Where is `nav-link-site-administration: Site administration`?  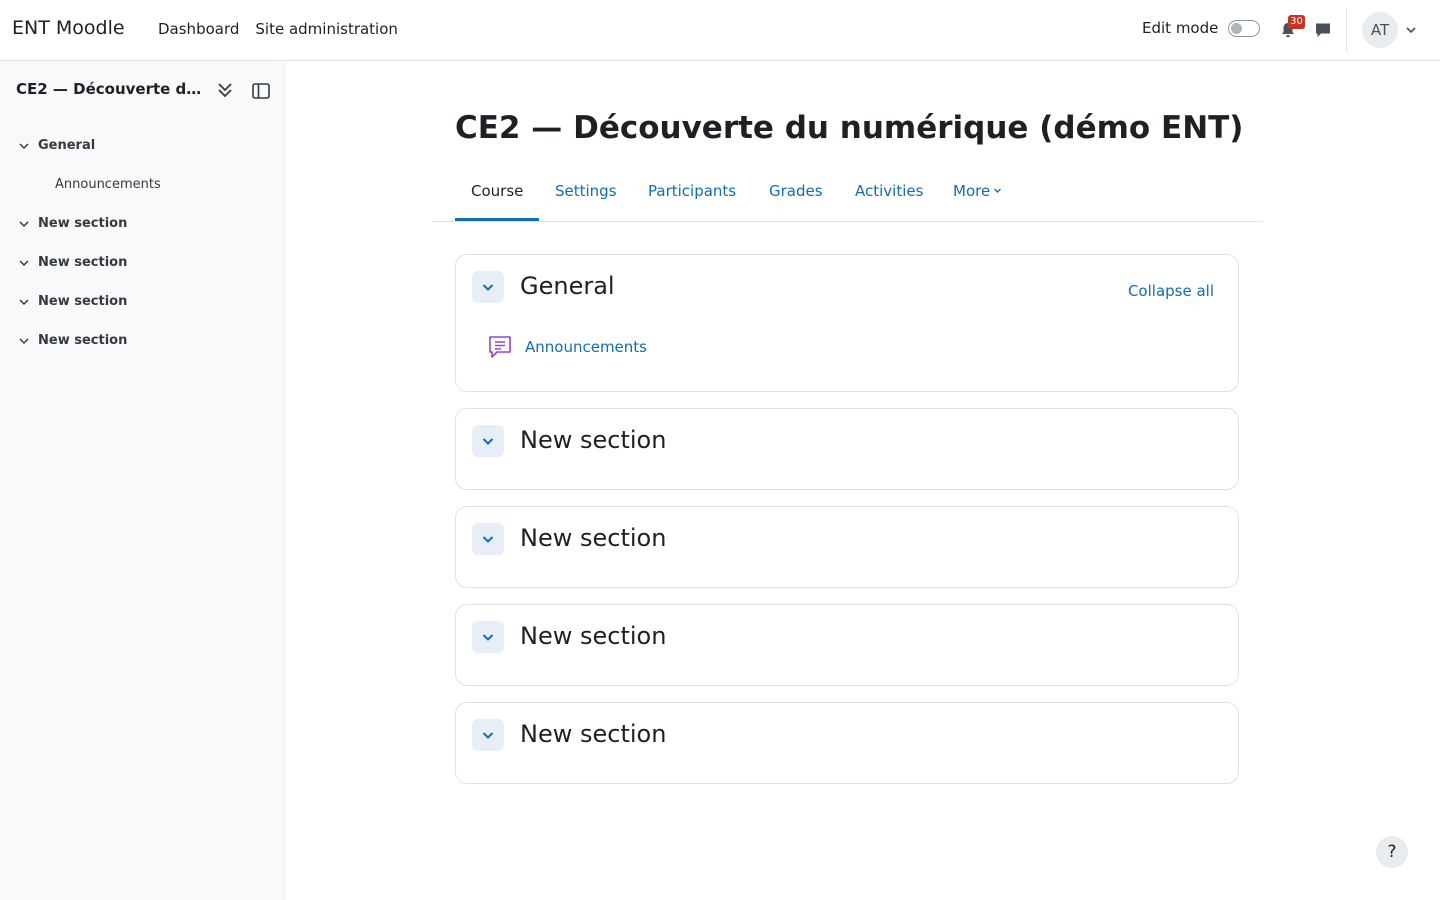 nav-link-site-administration: Site administration is located at coordinates (326, 29).